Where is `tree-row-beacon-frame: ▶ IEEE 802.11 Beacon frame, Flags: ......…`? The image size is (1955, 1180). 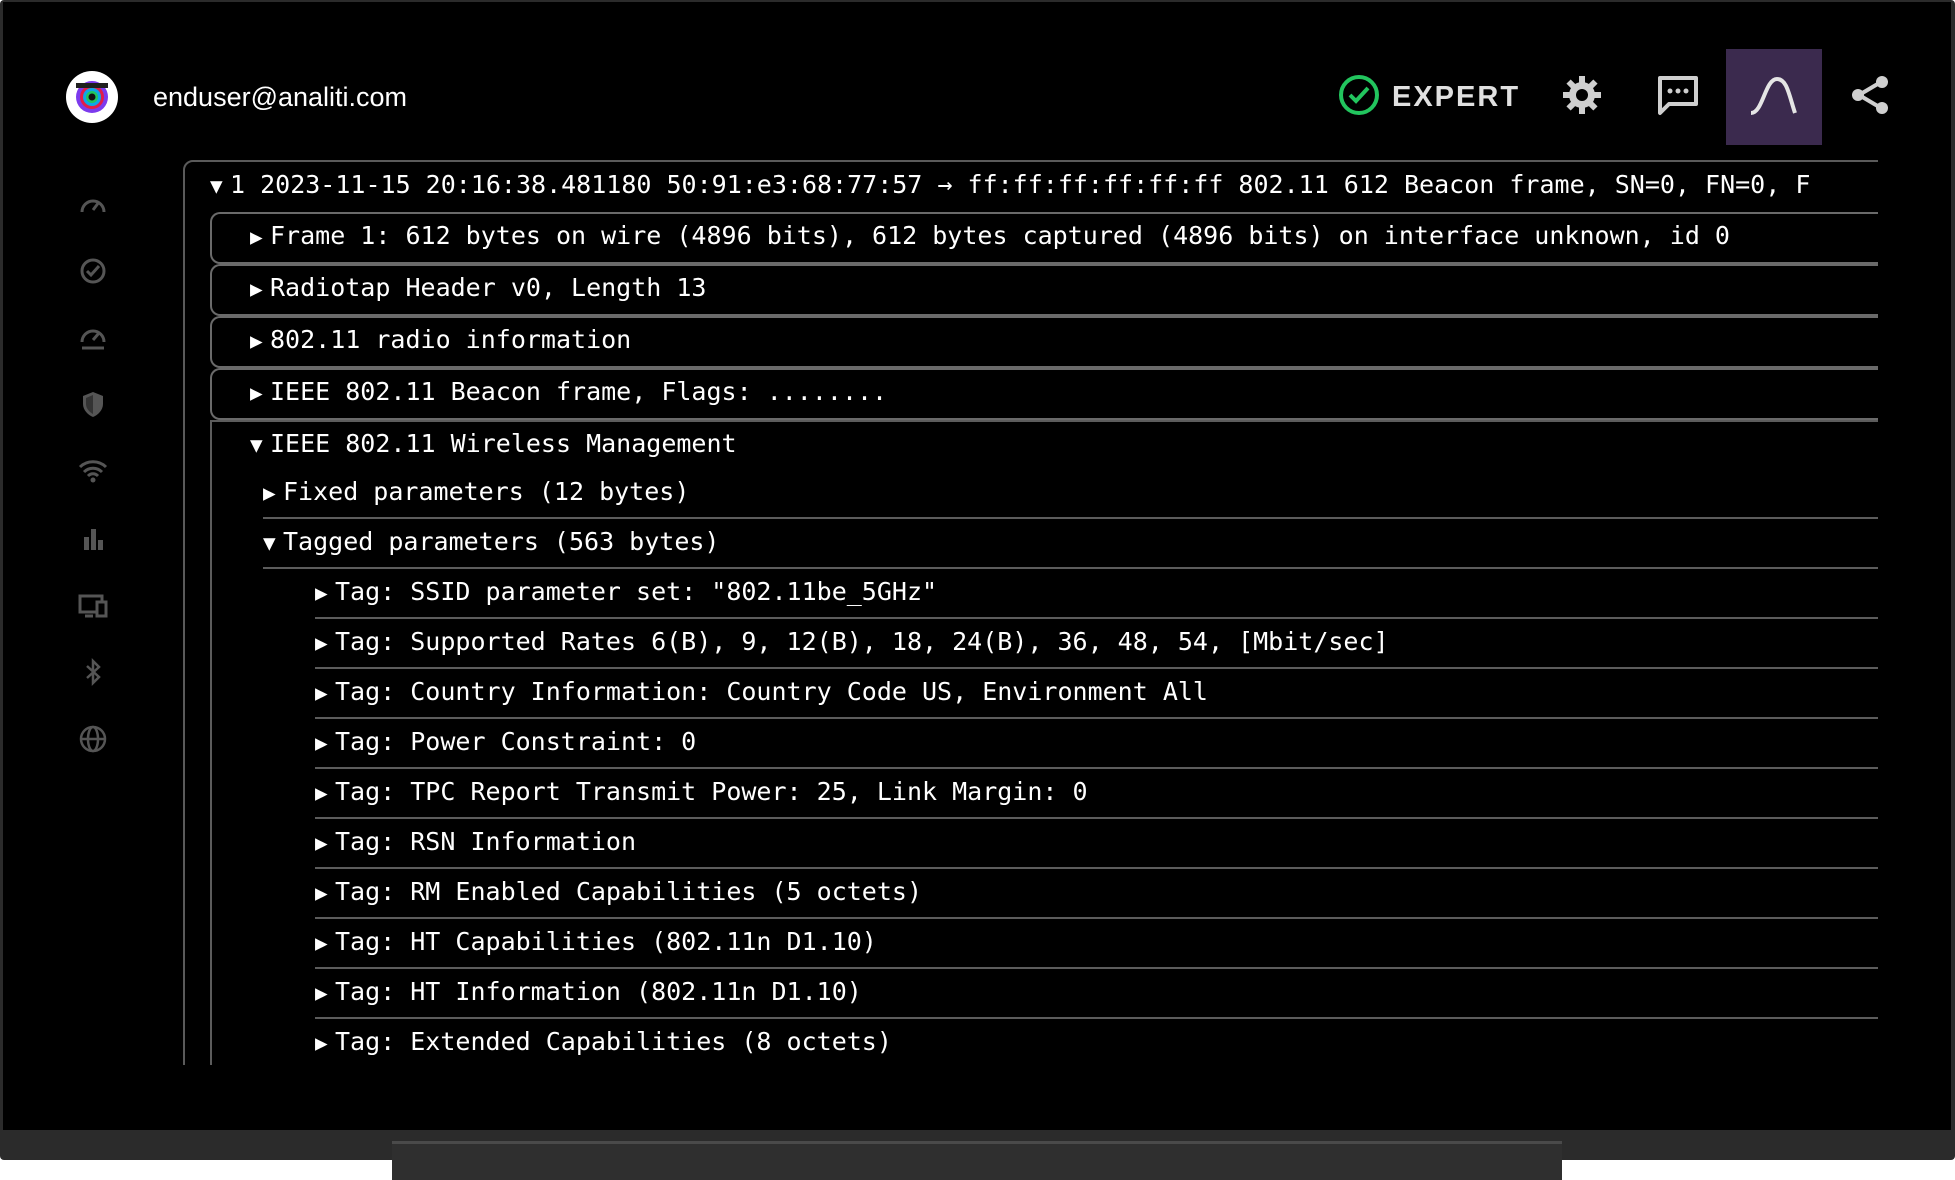
tree-row-beacon-frame: ▶ IEEE 802.11 Beacon frame, Flags: ......… is located at coordinates (568, 392).